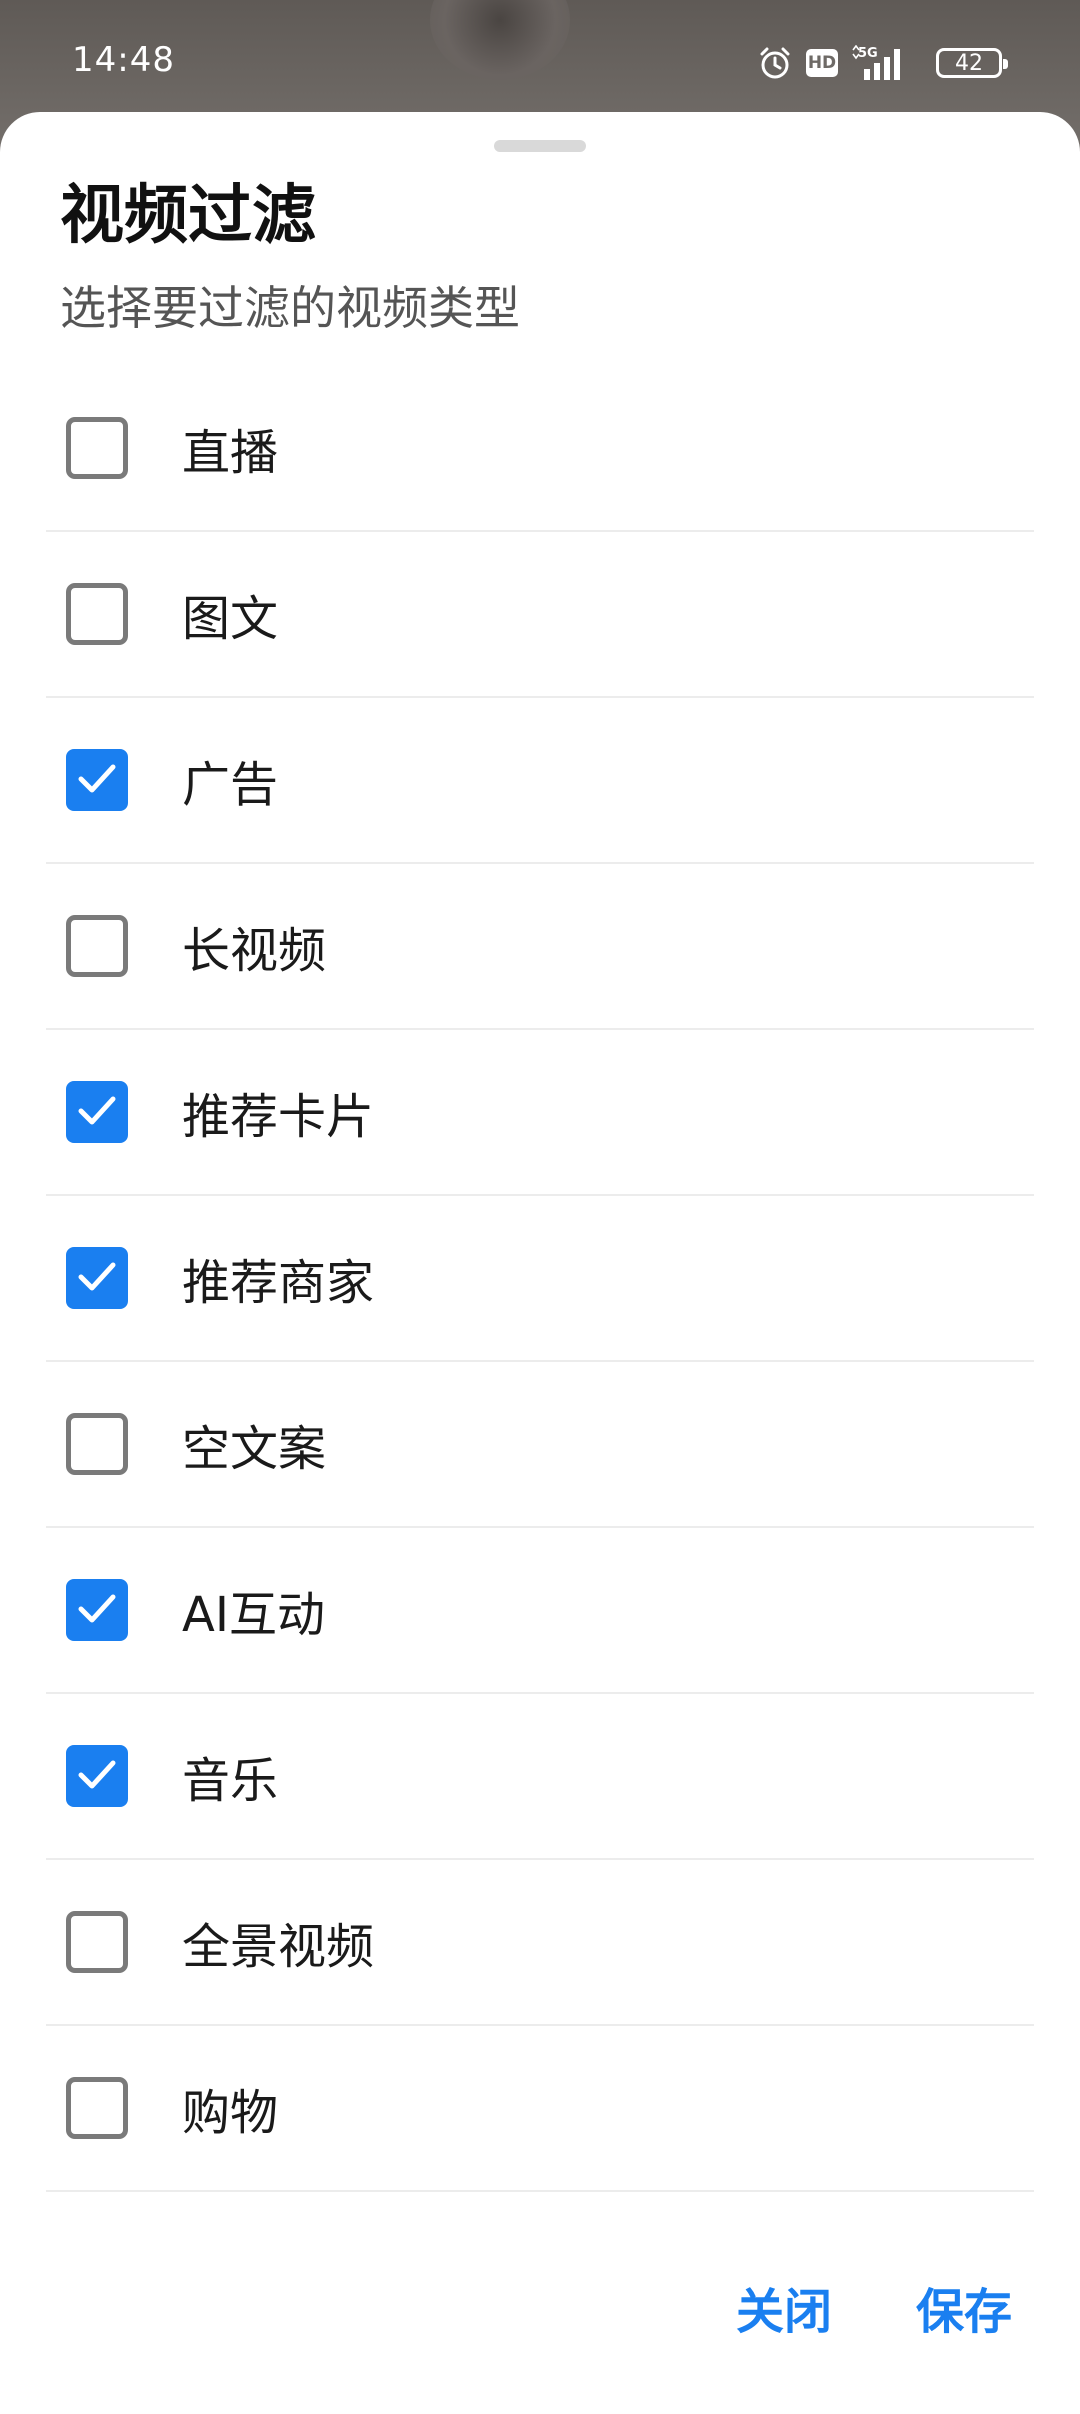 The image size is (1080, 2414). Describe the element at coordinates (540, 1611) in the screenshot. I see `filter-item-ai-interaction: AI互动` at that location.